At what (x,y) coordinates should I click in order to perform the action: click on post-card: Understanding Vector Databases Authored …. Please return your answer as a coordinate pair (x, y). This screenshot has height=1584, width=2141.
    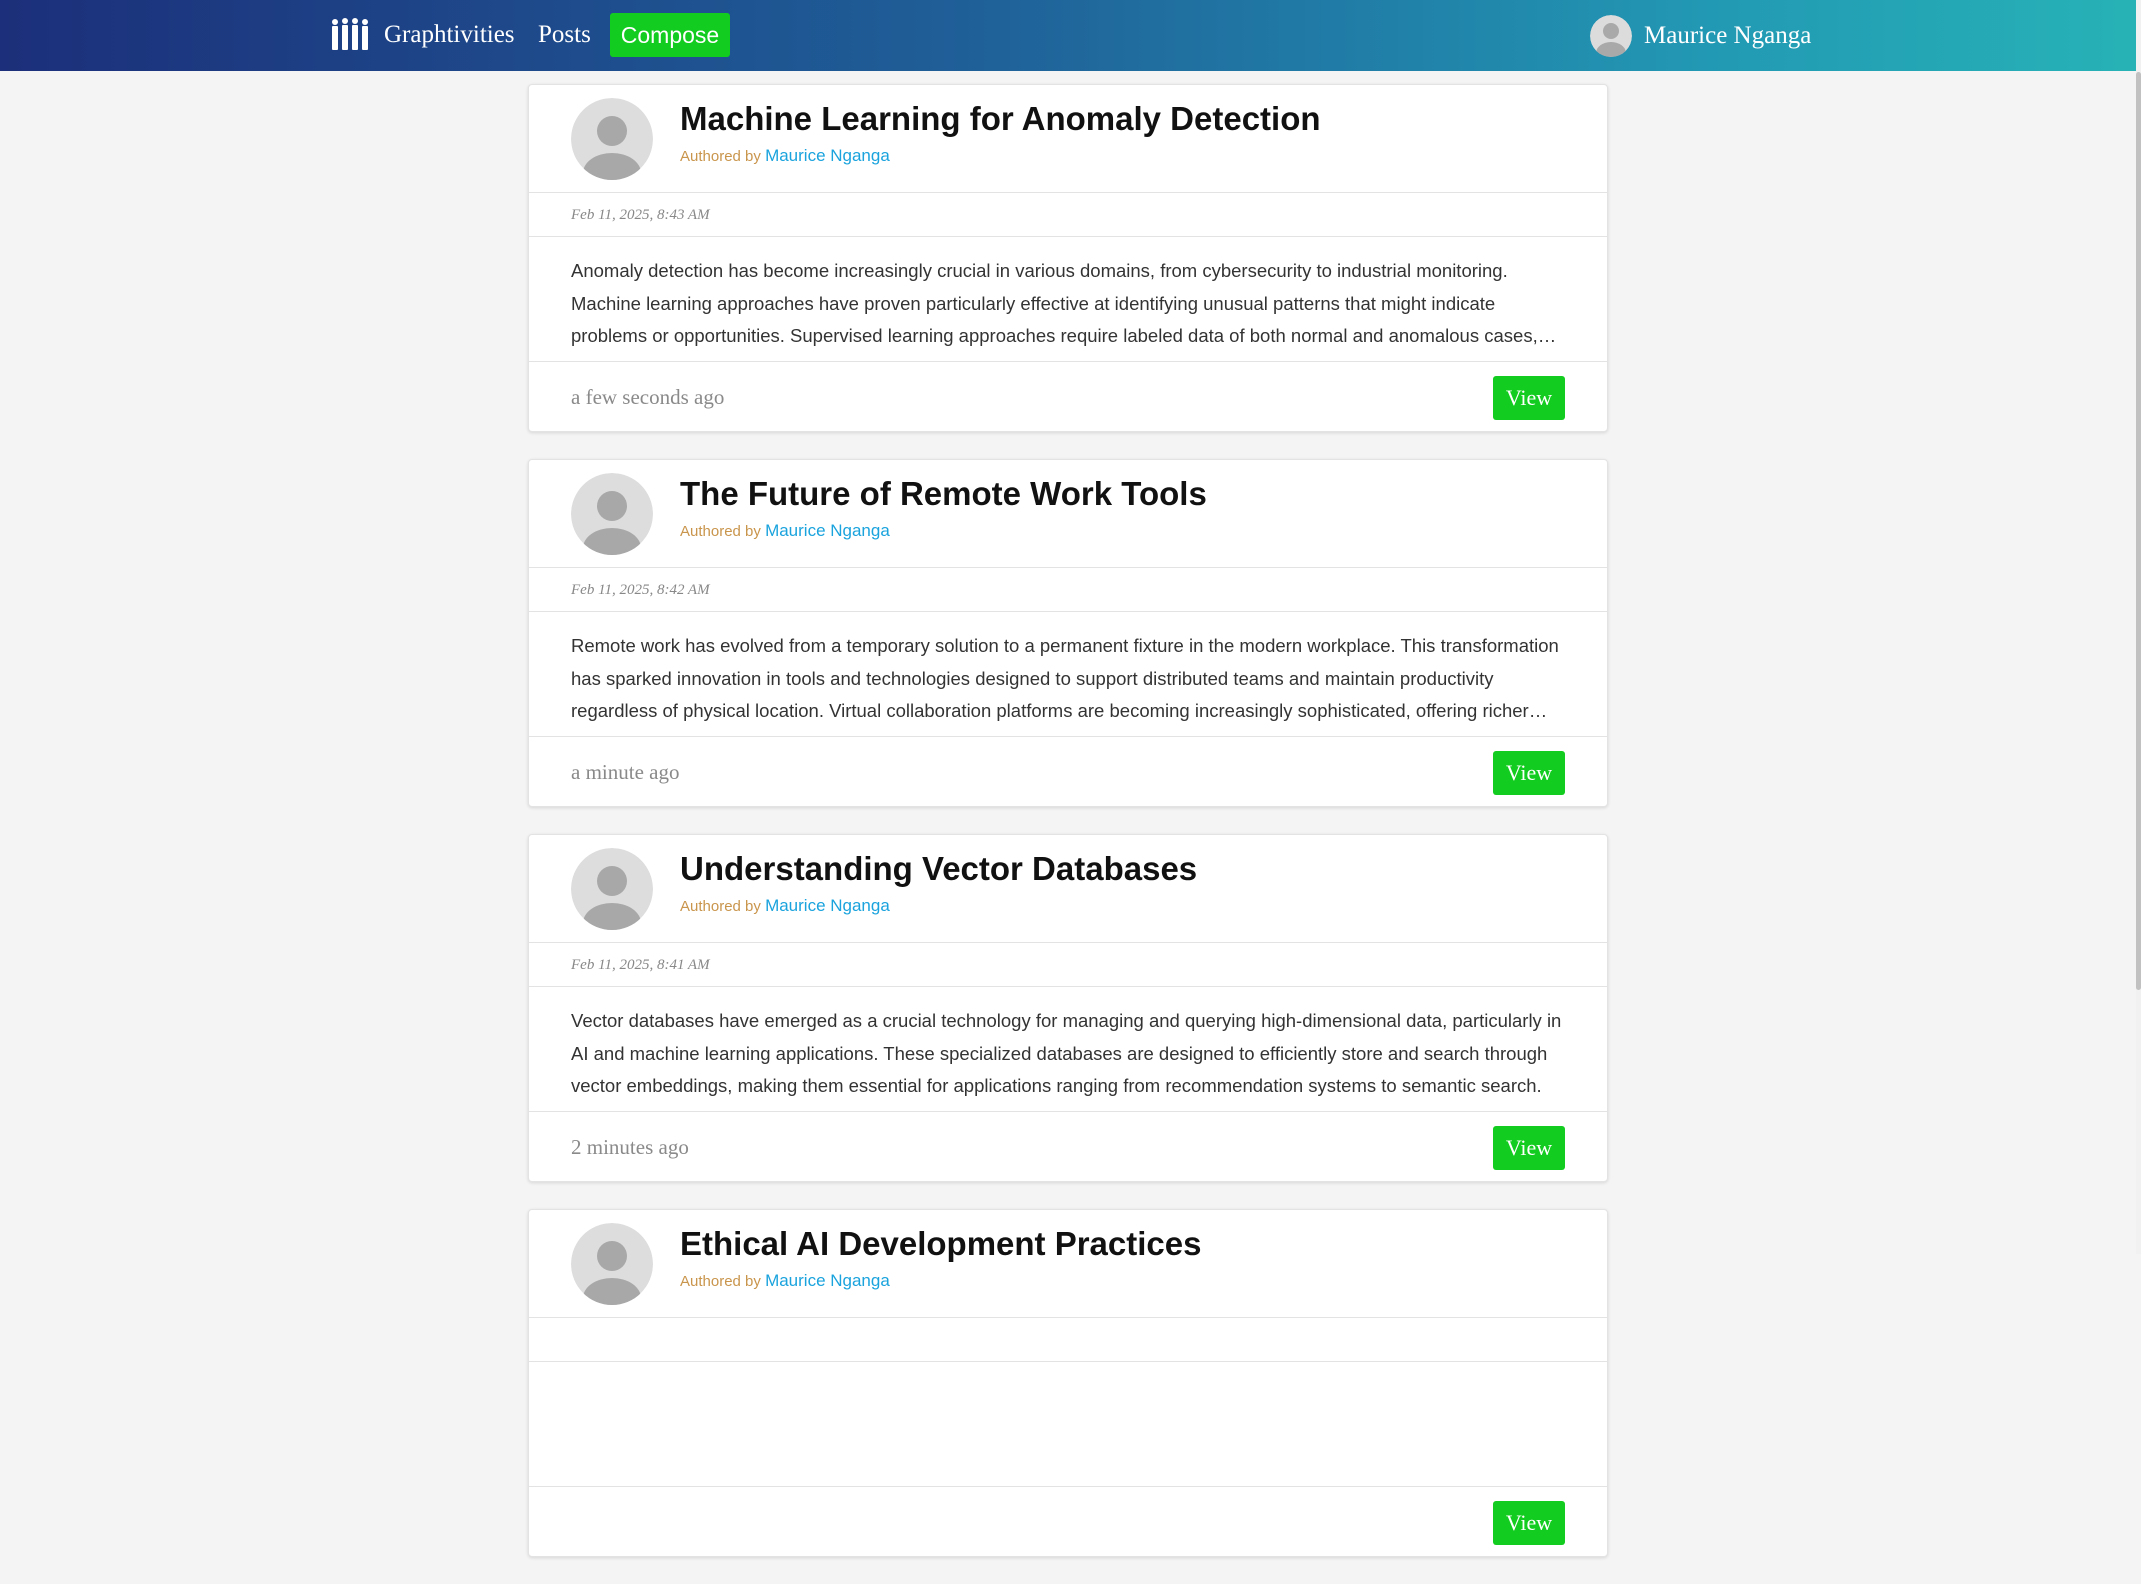
    Looking at the image, I should click on (1068, 1008).